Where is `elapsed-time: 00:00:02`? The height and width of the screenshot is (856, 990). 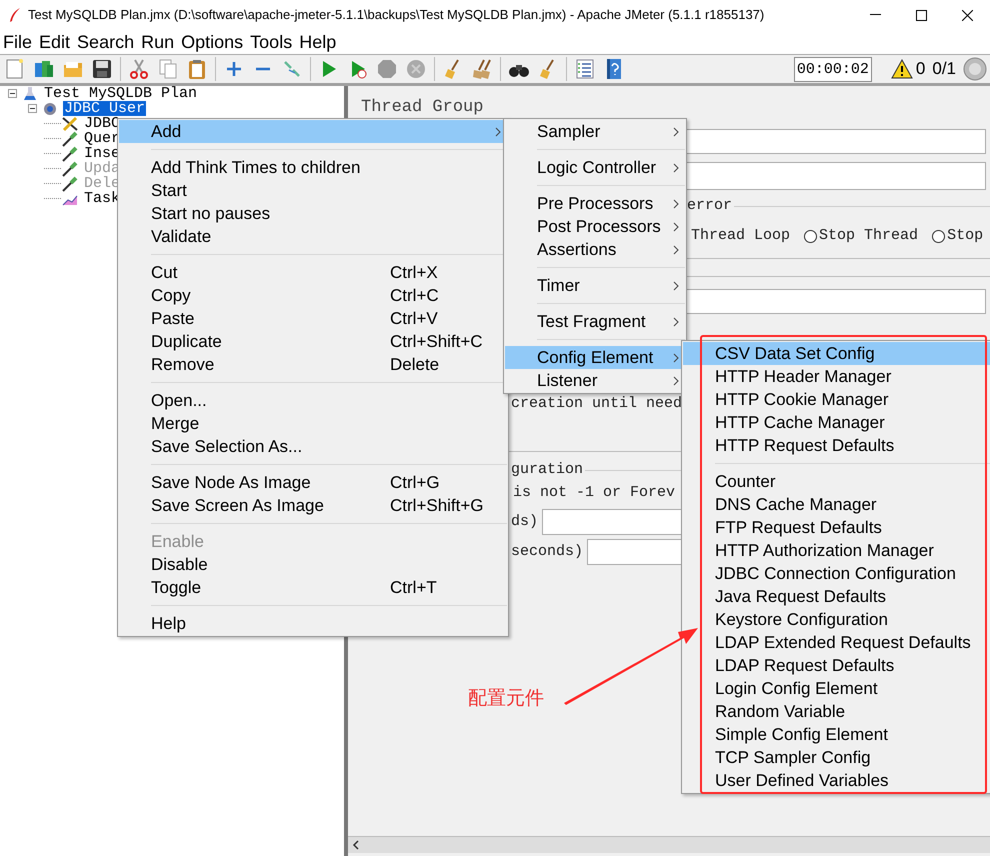
elapsed-time: 00:00:02 is located at coordinates (833, 69).